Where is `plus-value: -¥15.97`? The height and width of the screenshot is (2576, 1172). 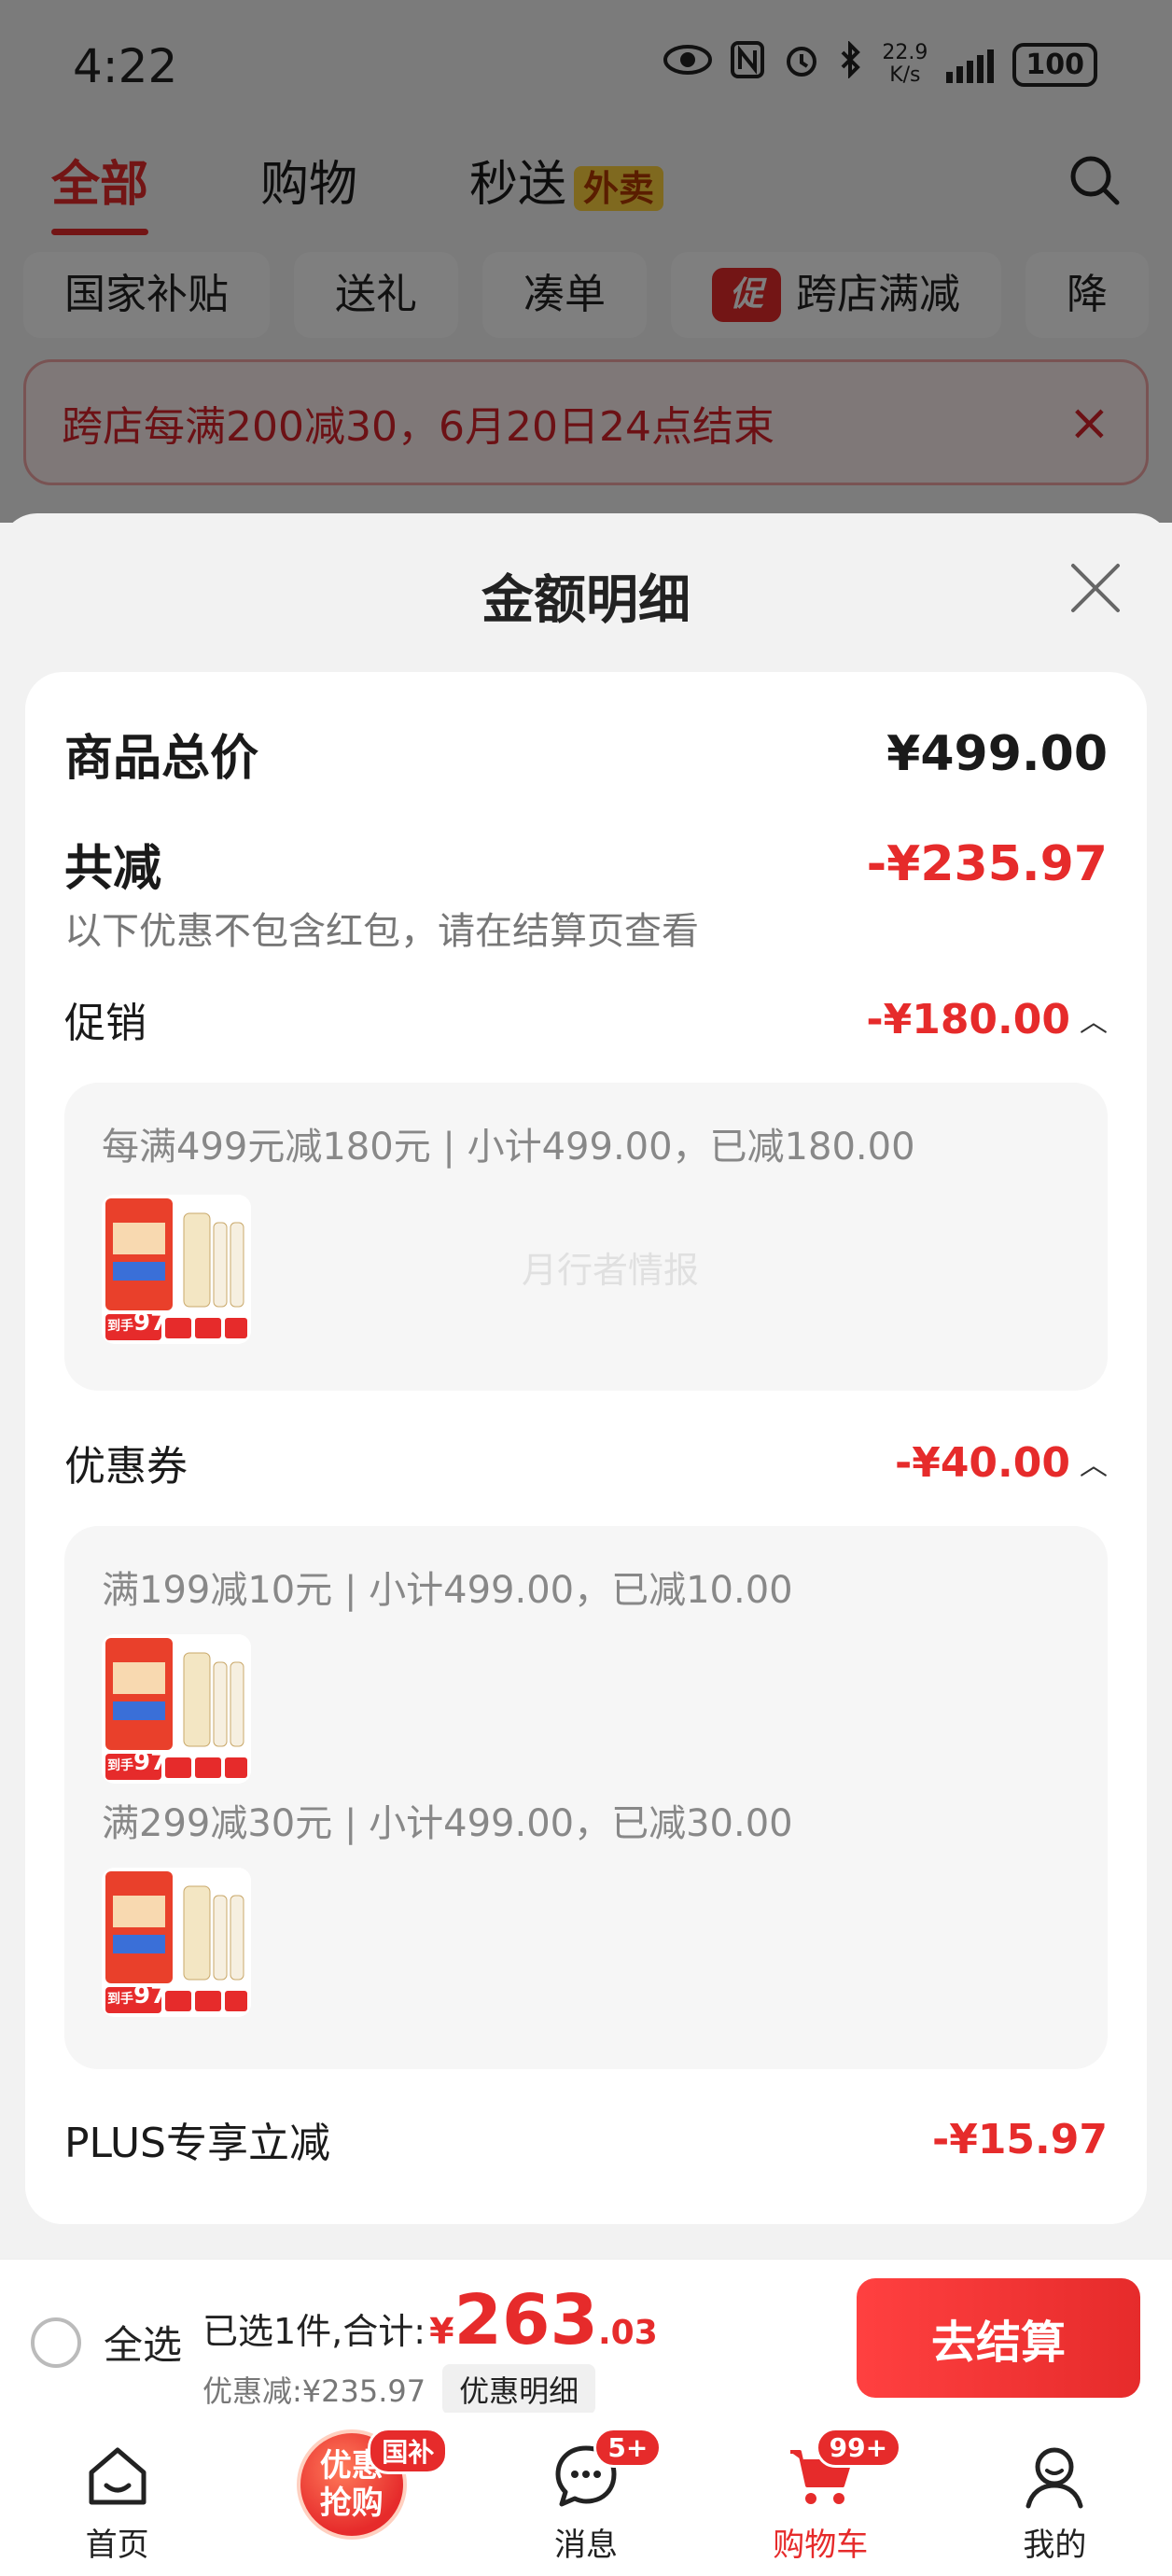 plus-value: -¥15.97 is located at coordinates (1020, 2139).